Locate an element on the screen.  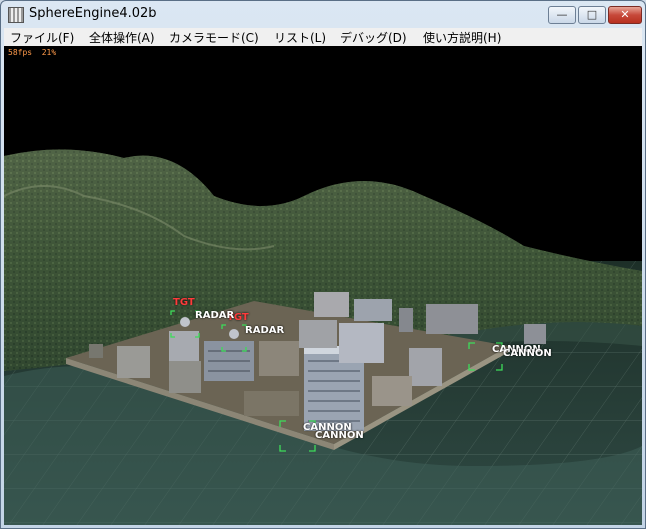
menu-list: リスト(L) is located at coordinates (300, 37).